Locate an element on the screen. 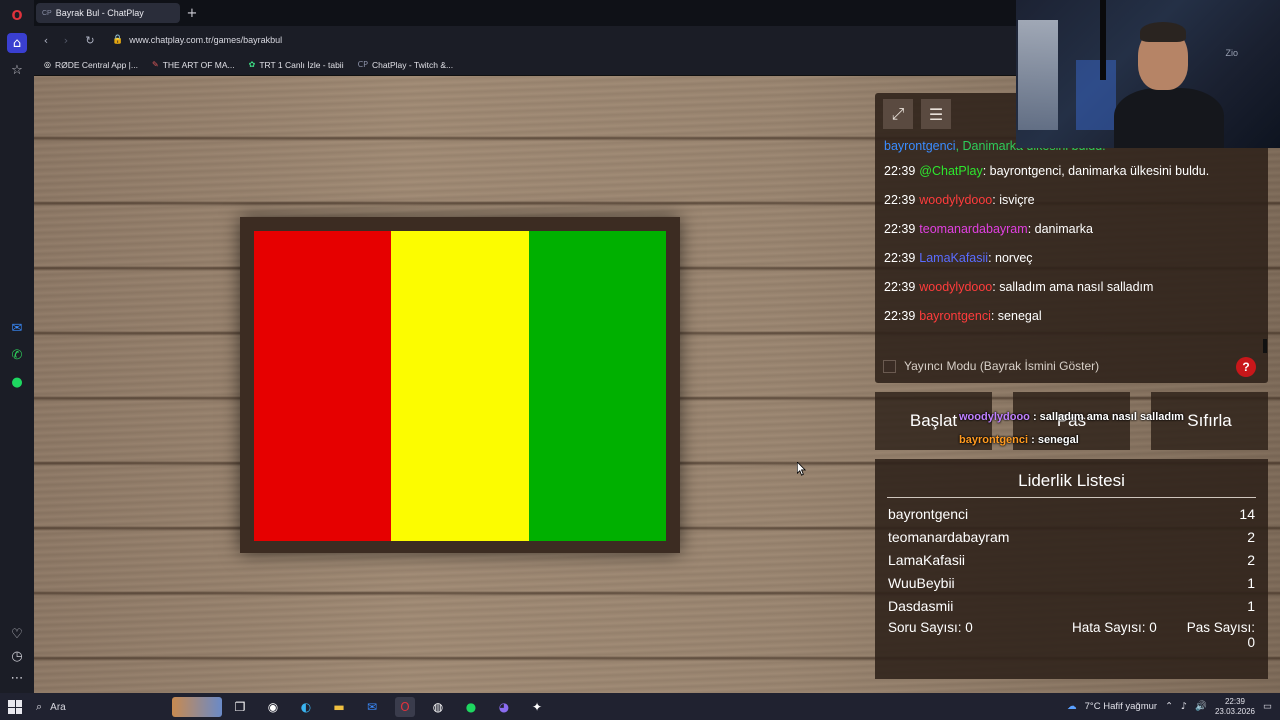 This screenshot has height=720, width=1280. home-icon: ⌂ is located at coordinates (17, 43).